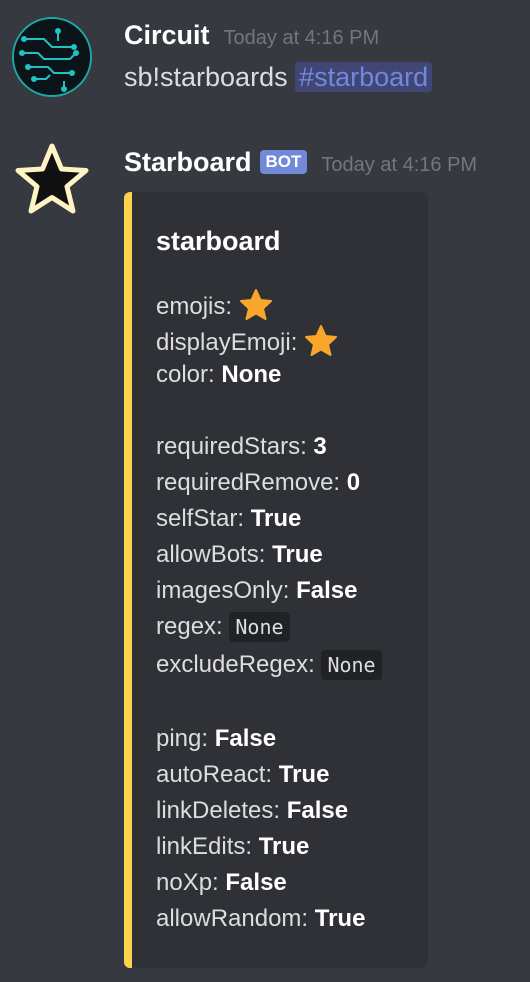 The image size is (530, 982). Describe the element at coordinates (235, 664) in the screenshot. I see `field-label: excludeRegex:` at that location.